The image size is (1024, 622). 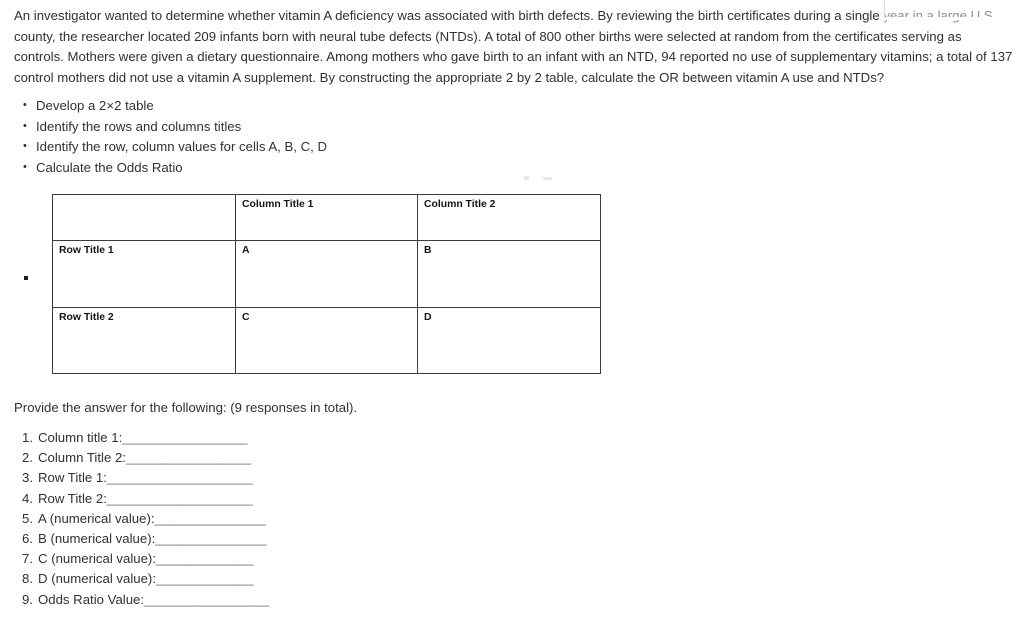 What do you see at coordinates (82, 458) in the screenshot?
I see `response-label: Column Title 2:` at bounding box center [82, 458].